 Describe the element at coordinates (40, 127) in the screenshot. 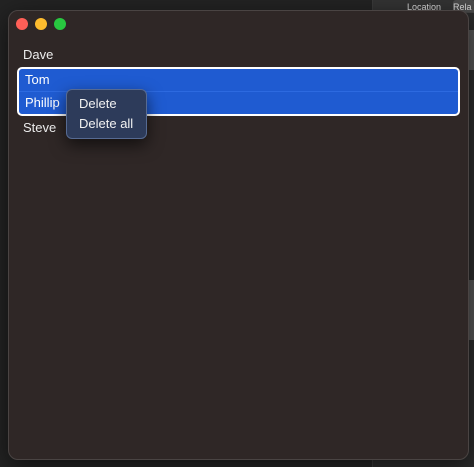

I see `list-item-label: Steve` at that location.